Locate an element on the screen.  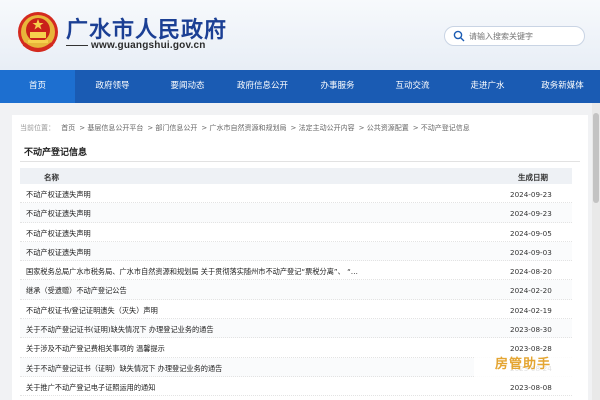
row-title-link: 继承（受遗赠）不动产登记公告 is located at coordinates (236, 291).